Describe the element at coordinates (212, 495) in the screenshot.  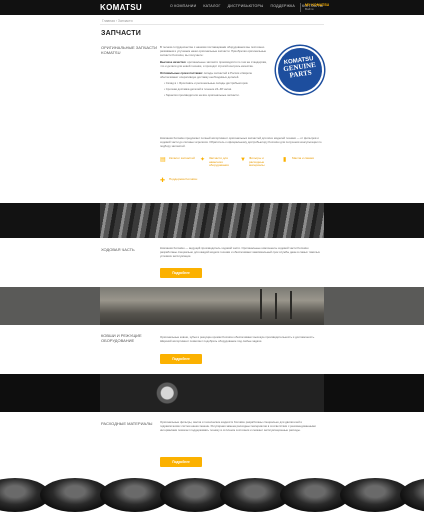
I see `filters-image-band` at that location.